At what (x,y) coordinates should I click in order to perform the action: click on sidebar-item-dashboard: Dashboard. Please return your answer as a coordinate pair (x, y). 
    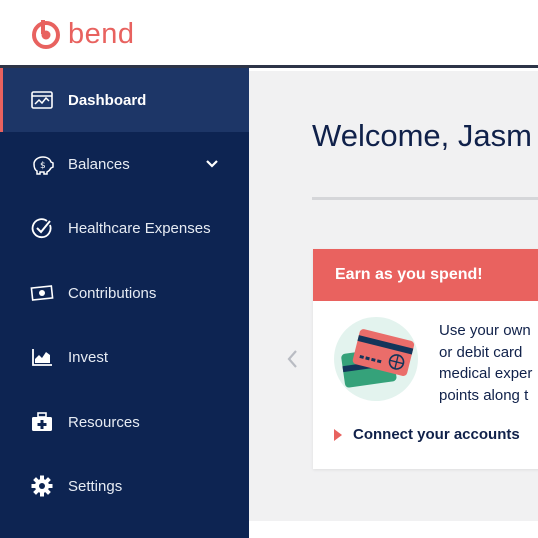
    Looking at the image, I should click on (124, 100).